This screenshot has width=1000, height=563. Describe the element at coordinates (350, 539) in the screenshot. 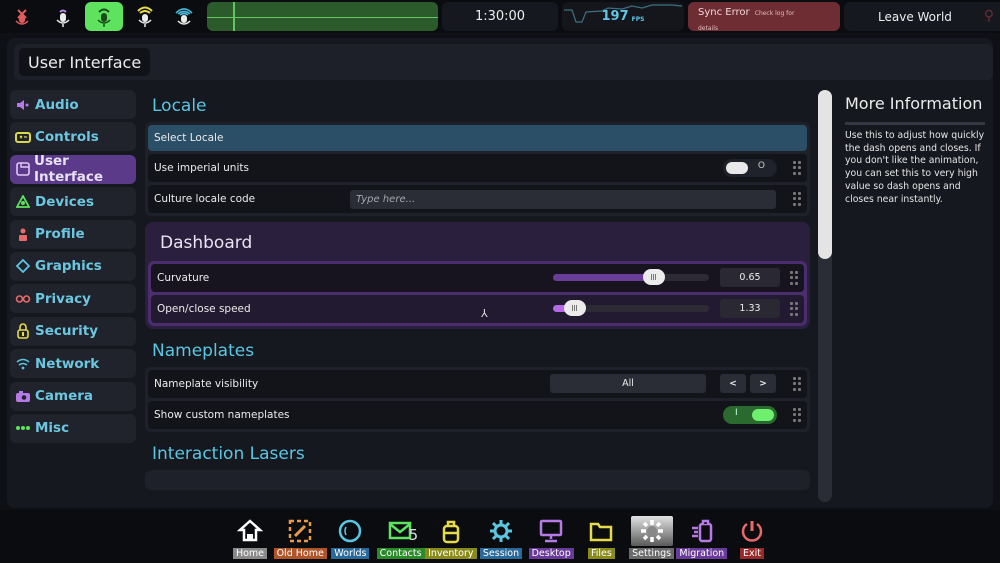

I see `dock-item-worlds: Worlds` at that location.